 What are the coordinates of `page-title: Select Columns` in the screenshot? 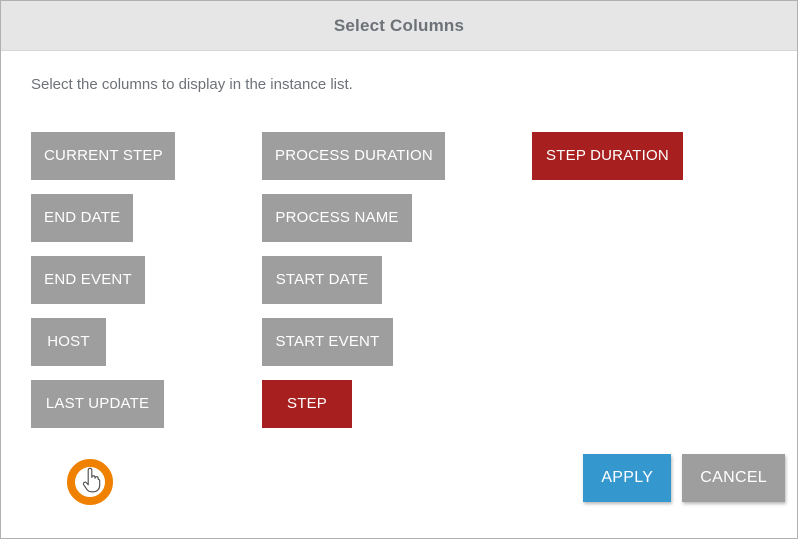 It's located at (399, 25).